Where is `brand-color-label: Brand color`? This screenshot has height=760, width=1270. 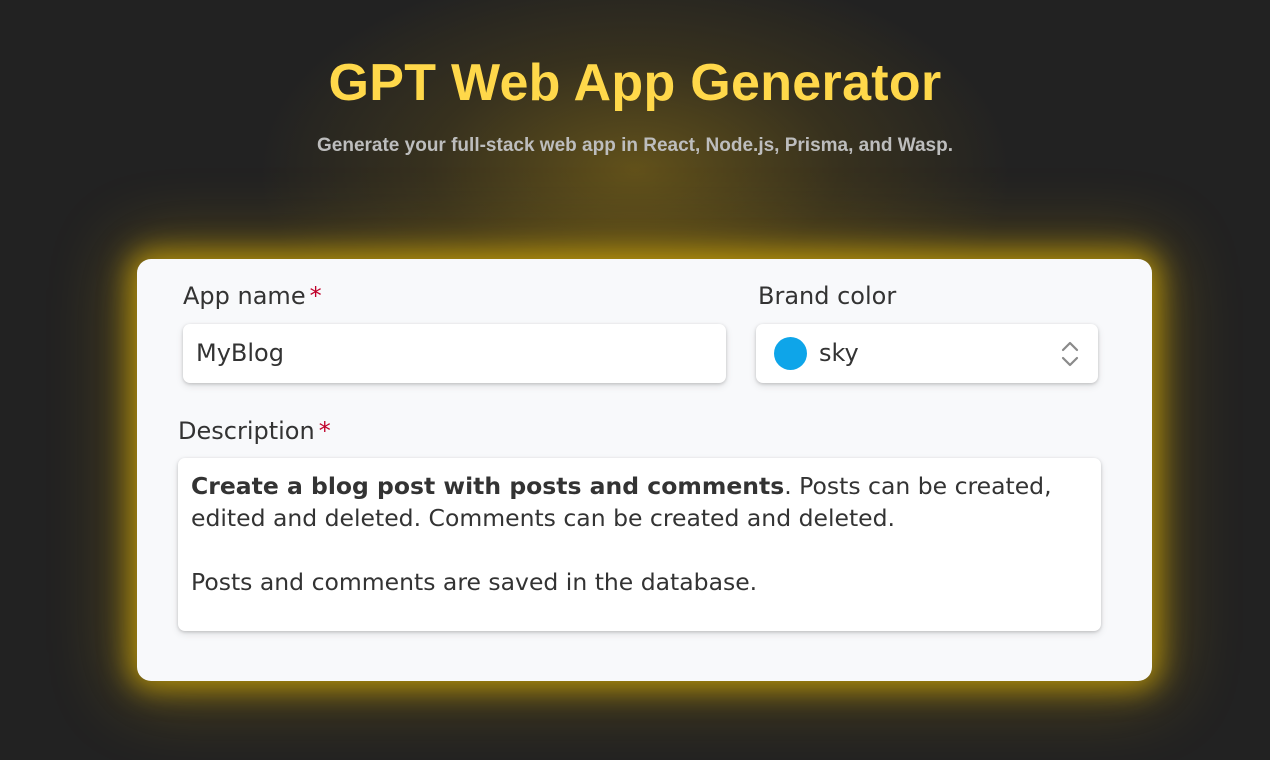 brand-color-label: Brand color is located at coordinates (827, 296).